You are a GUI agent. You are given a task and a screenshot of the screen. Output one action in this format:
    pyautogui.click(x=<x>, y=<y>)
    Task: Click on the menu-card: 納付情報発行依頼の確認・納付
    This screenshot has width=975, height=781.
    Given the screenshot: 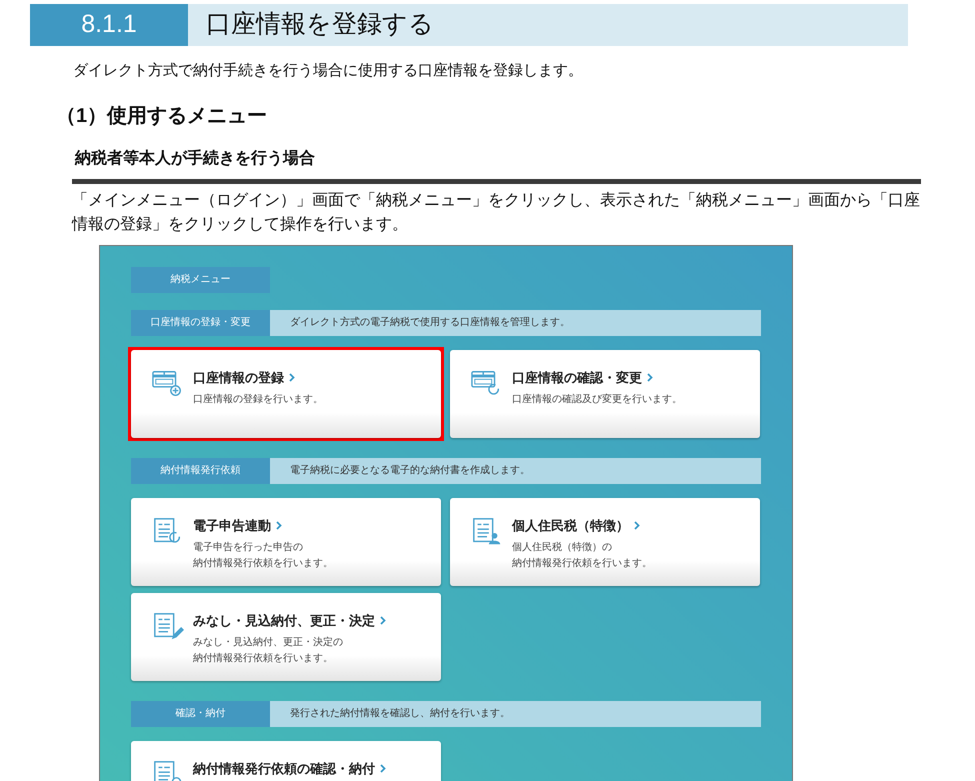 What is the action you would take?
    pyautogui.click(x=286, y=760)
    